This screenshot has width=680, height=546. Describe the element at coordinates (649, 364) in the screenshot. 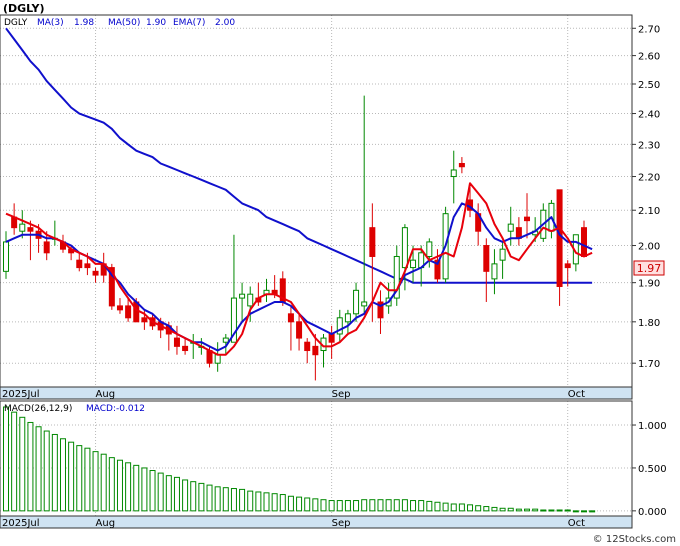

I see `price-tick-label: 1.70` at that location.